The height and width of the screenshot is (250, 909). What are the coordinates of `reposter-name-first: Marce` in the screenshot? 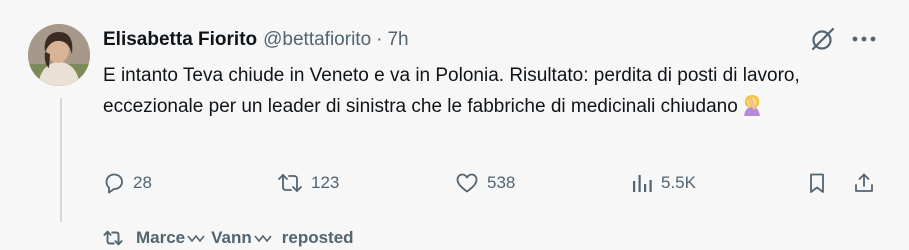 It's located at (160, 238).